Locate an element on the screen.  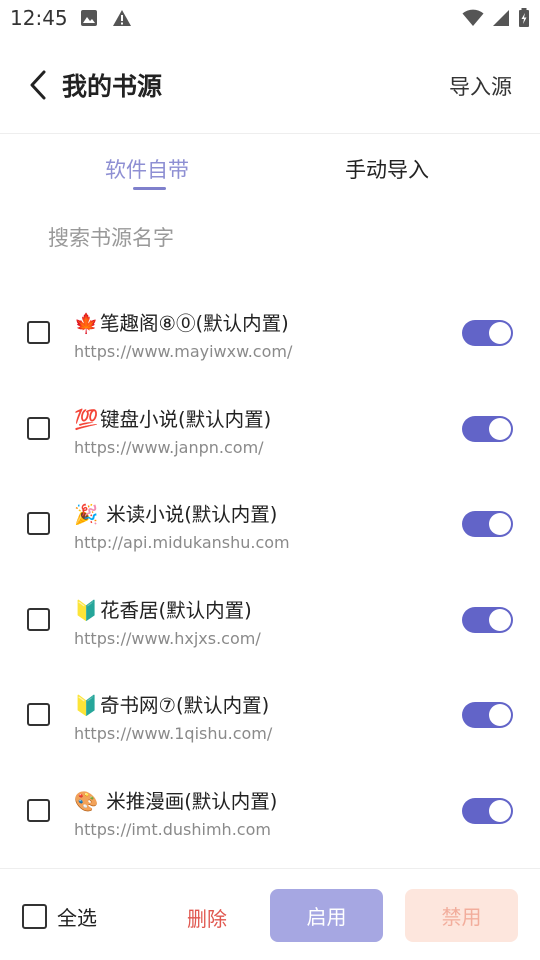
back-button is located at coordinates (38, 85).